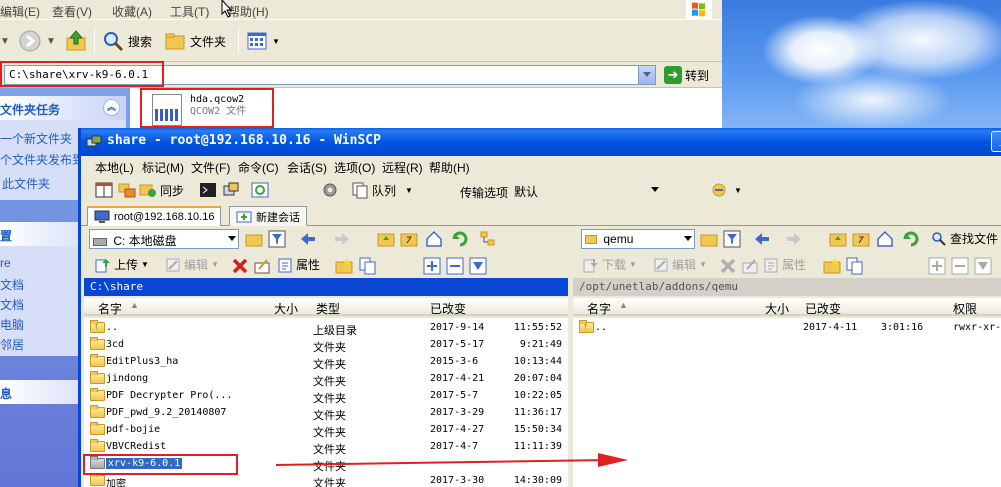 This screenshot has height=487, width=1001. I want to click on folders-button: 文件夹, so click(195, 41).